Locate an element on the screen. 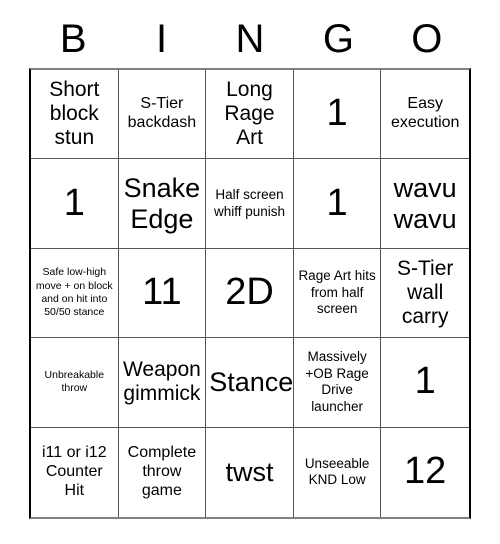 Image resolution: width=500 pixels, height=544 pixels. bingo-cell-label: 2D is located at coordinates (249, 292).